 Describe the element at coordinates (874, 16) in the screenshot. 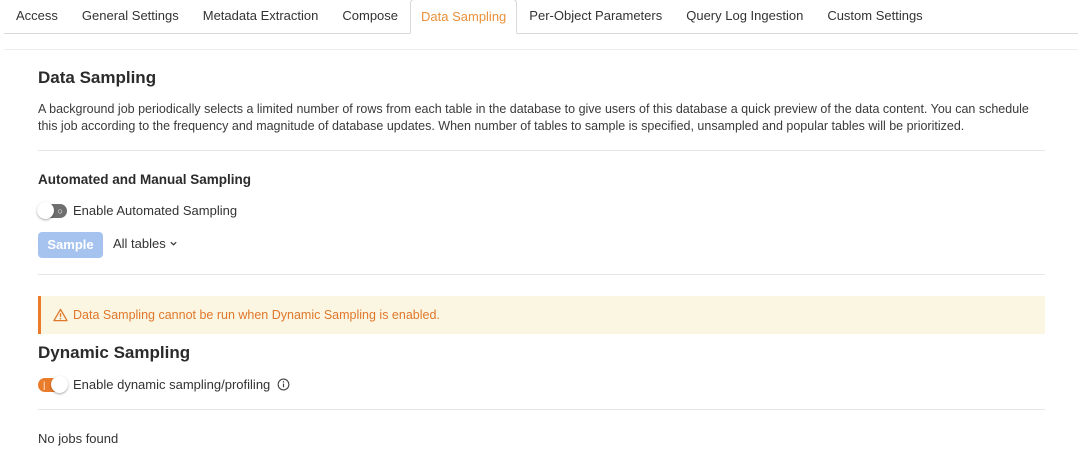

I see `tab-custom-settings: Custom Settings` at that location.